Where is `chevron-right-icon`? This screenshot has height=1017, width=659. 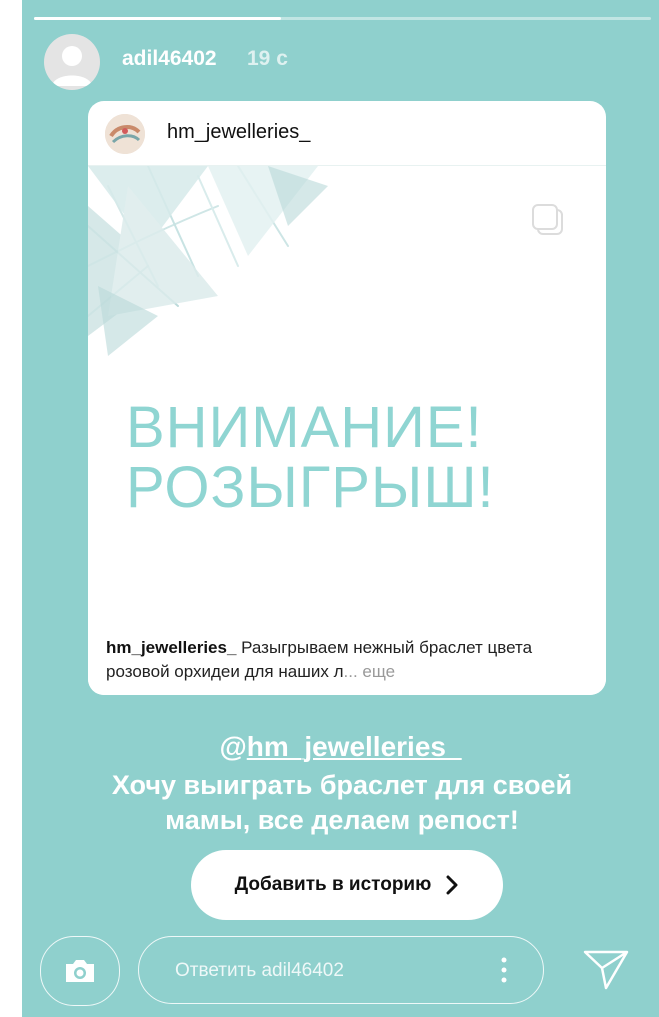 chevron-right-icon is located at coordinates (452, 885).